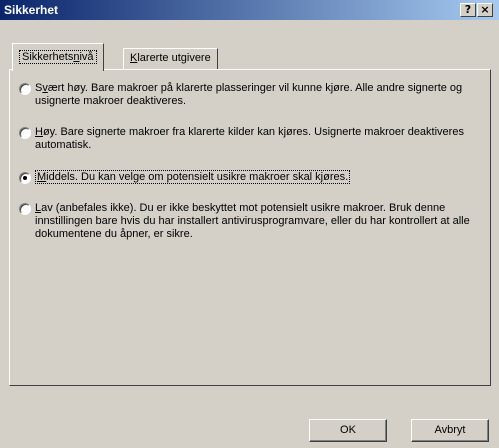 The width and height of the screenshot is (499, 448). I want to click on tab-trusted-publishers-label: Klarerte utgivere, so click(170, 58).